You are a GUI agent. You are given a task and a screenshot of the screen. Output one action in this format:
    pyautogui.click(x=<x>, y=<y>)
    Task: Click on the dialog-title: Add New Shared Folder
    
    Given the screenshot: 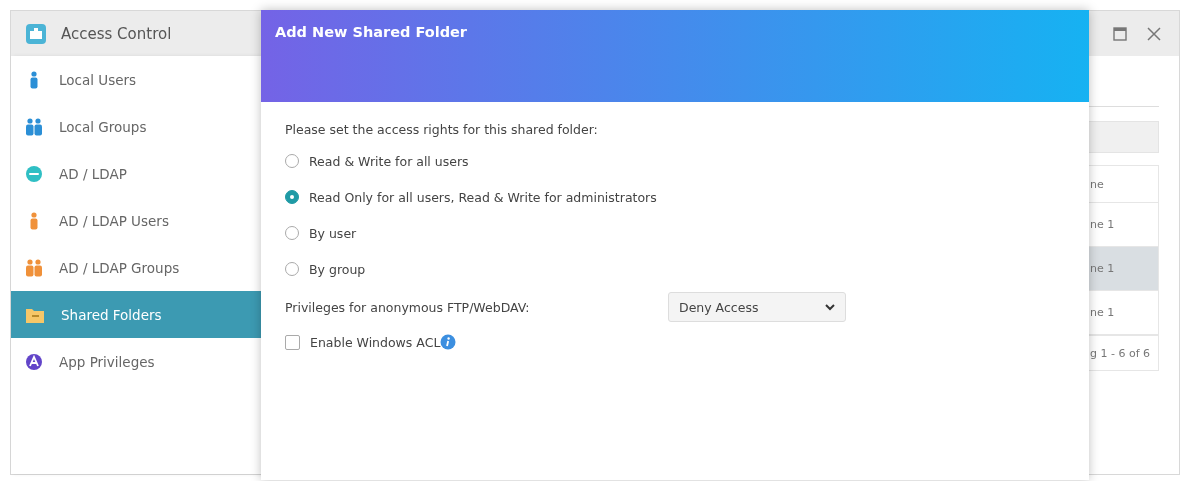 What is the action you would take?
    pyautogui.click(x=372, y=32)
    